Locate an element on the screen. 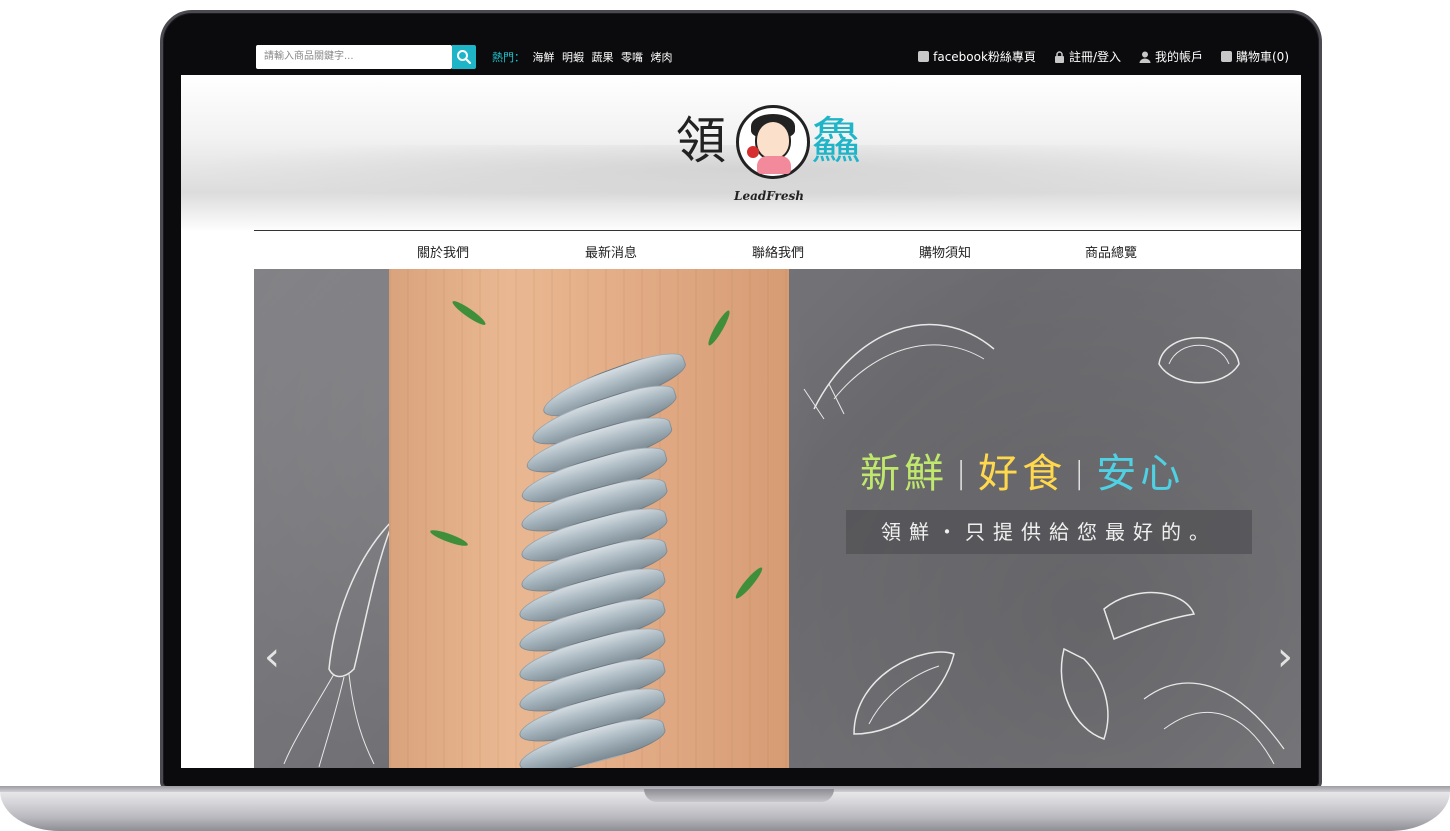 The height and width of the screenshot is (831, 1450). cart-link: 購物車(0) is located at coordinates (1255, 56).